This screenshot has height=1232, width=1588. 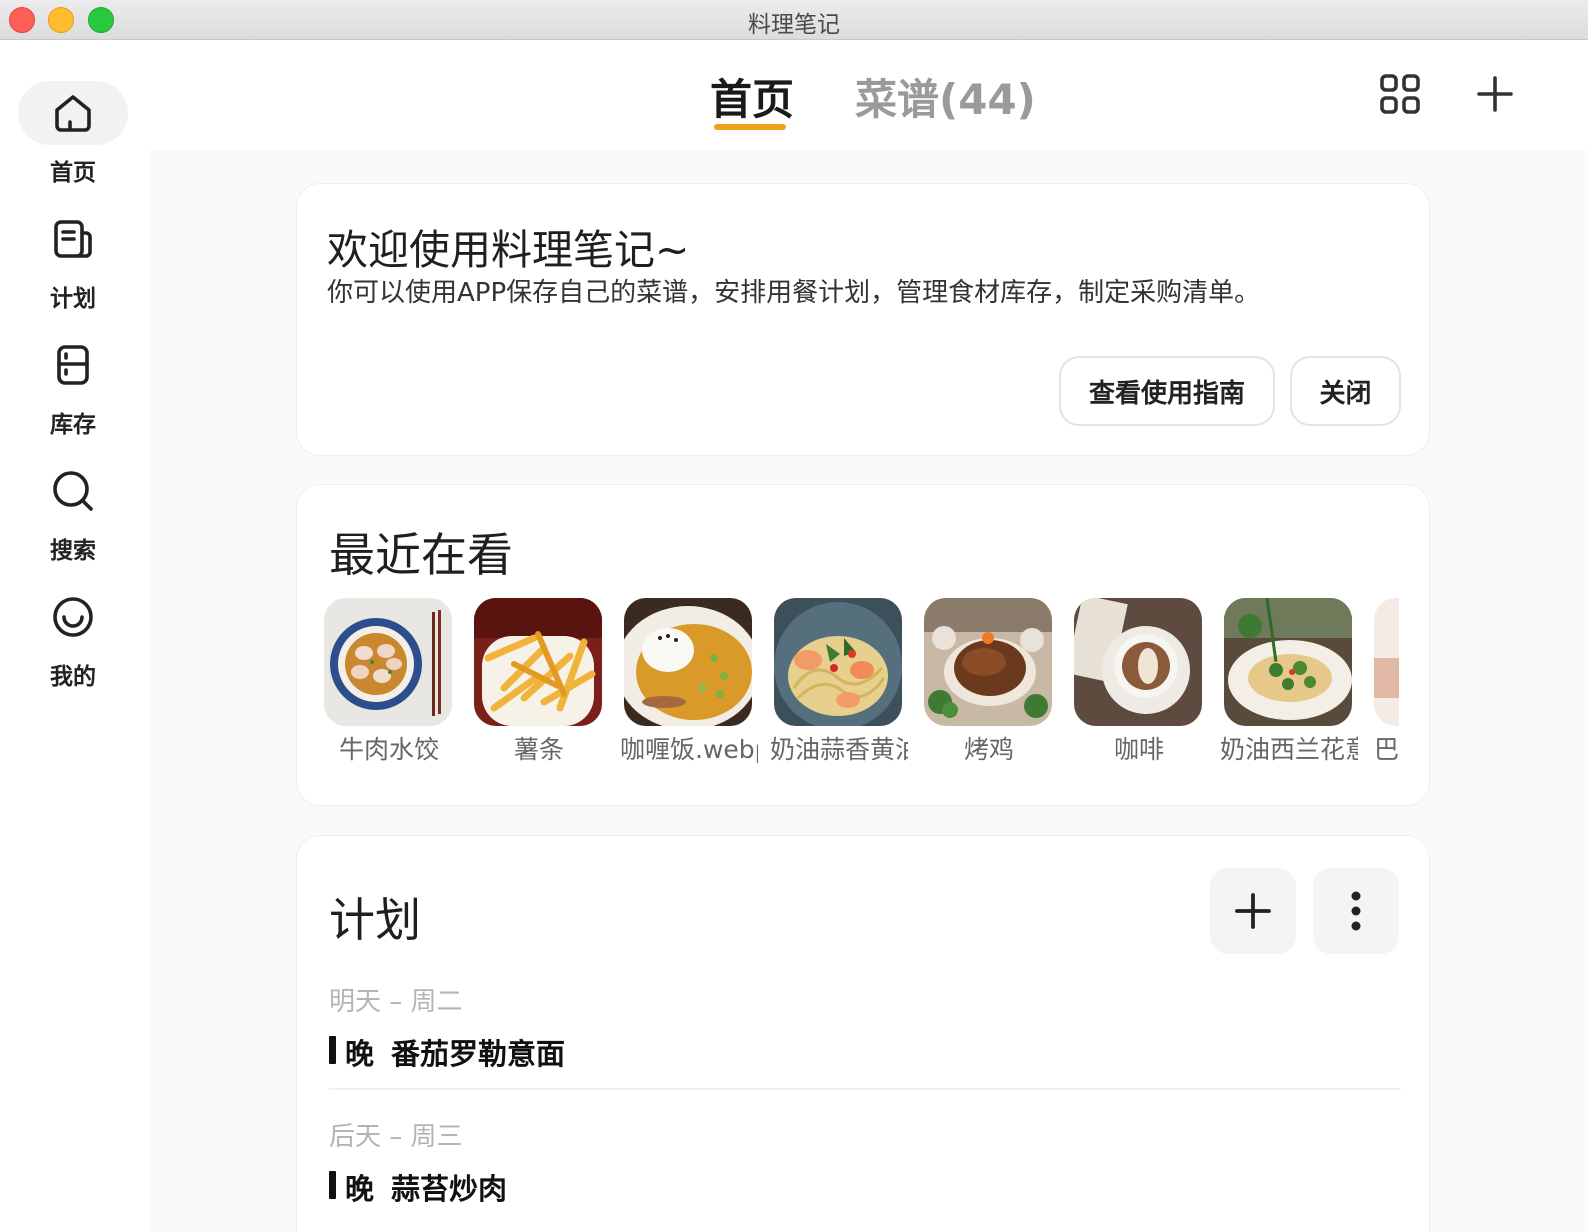 What do you see at coordinates (73, 113) in the screenshot?
I see `home-icon` at bounding box center [73, 113].